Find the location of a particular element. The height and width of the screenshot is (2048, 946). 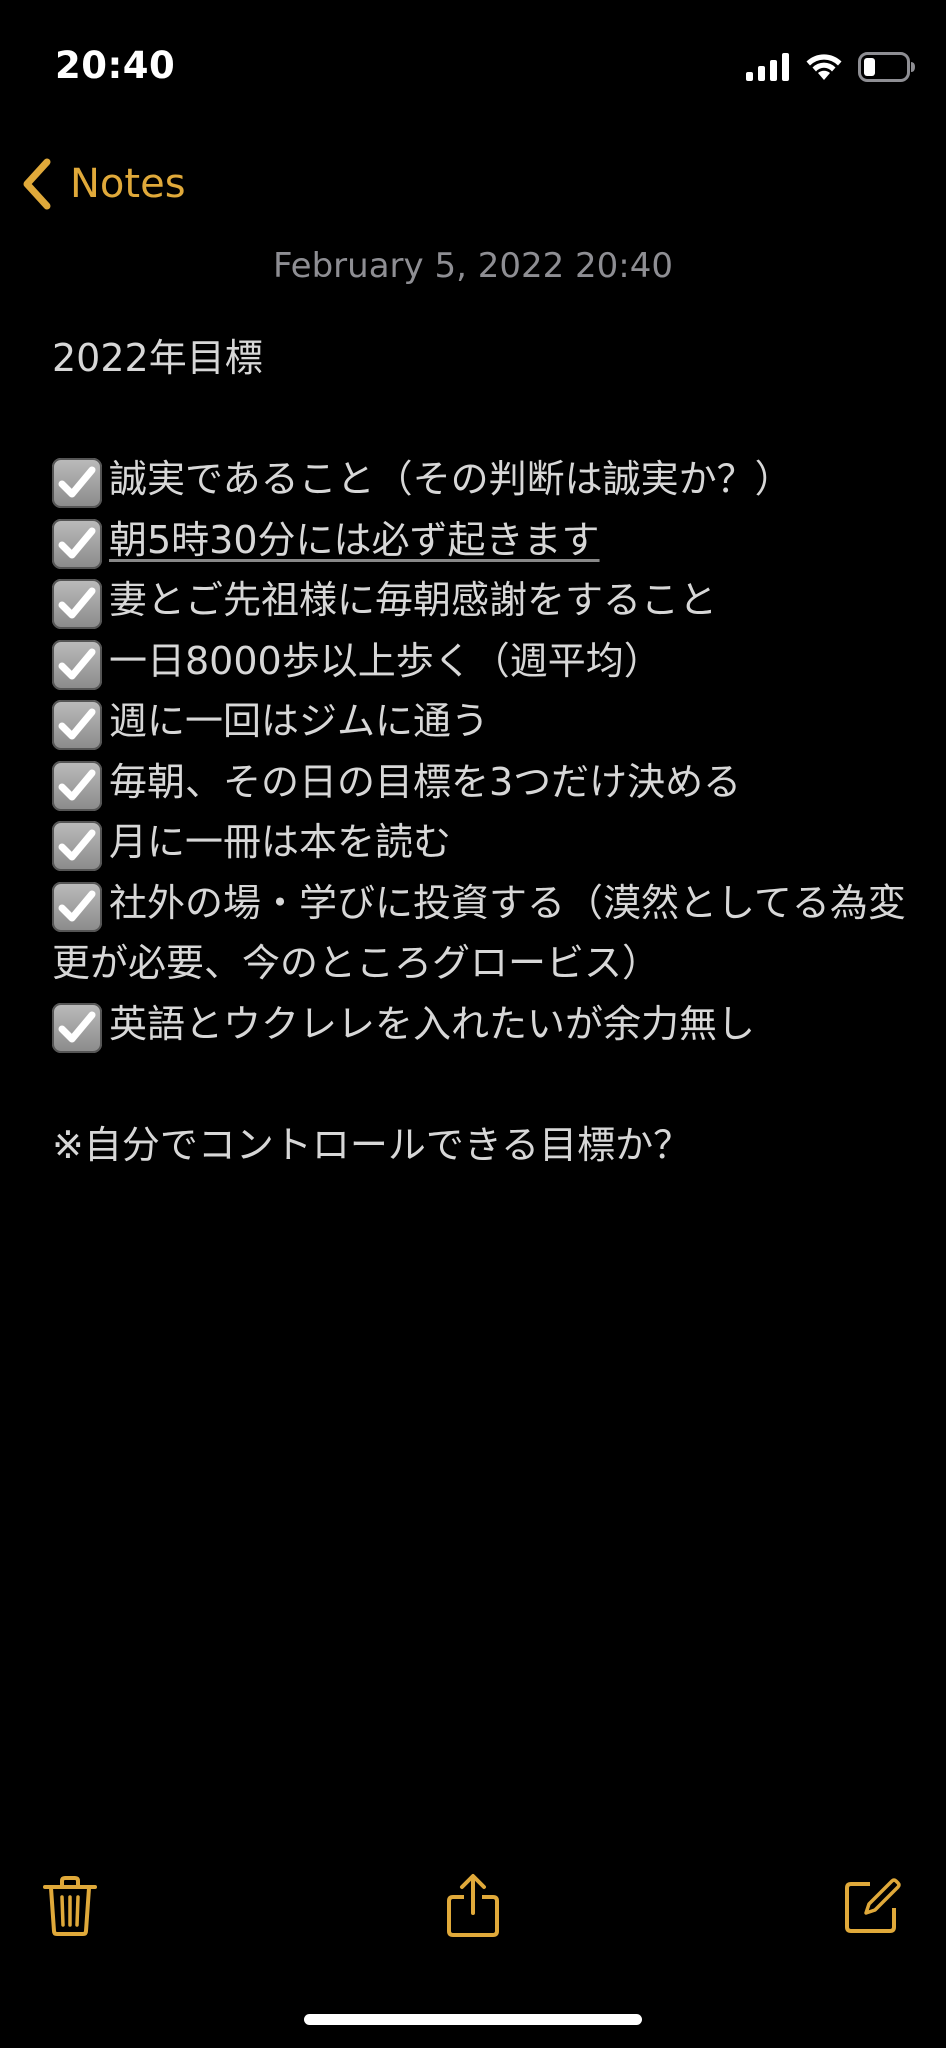

checklist-item: 英語とウクレレを入れたいが余力無し is located at coordinates (479, 1024).